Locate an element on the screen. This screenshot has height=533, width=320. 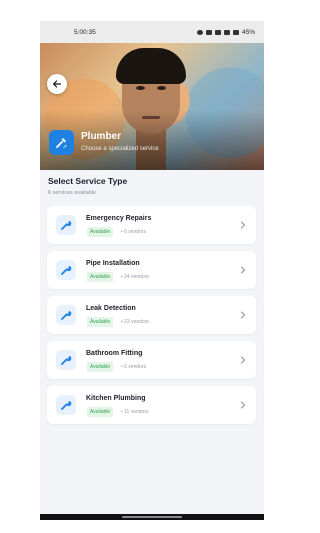
arrow-left-icon is located at coordinates (57, 84).